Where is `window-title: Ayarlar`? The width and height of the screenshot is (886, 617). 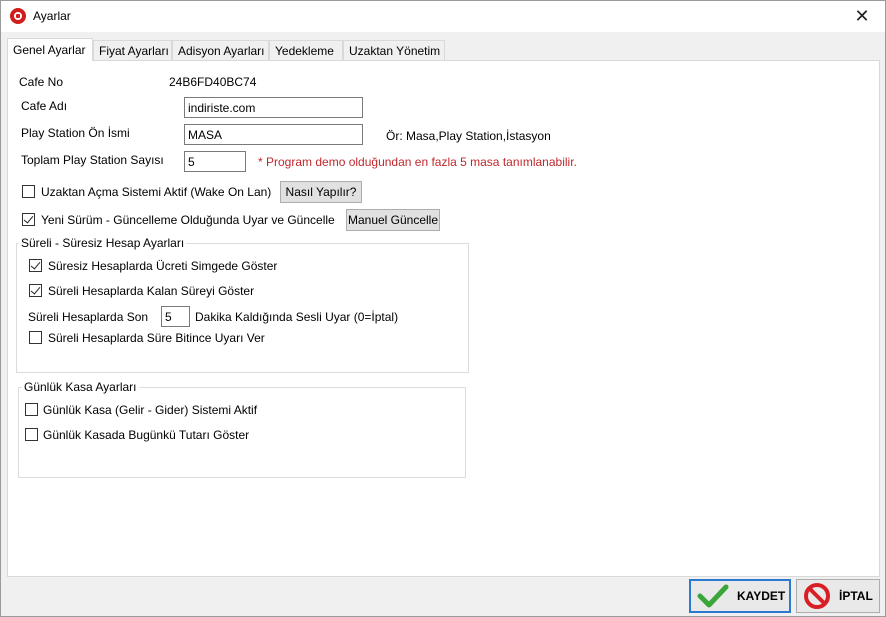
window-title: Ayarlar is located at coordinates (52, 16).